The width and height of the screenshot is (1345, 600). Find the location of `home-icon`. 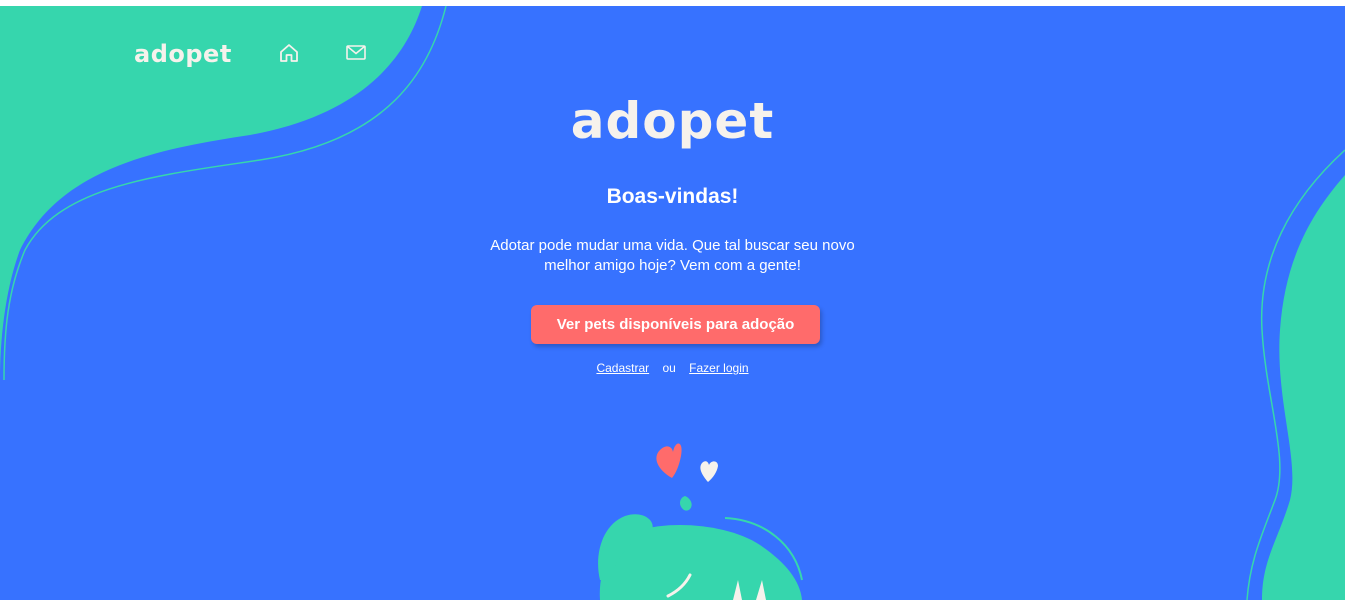

home-icon is located at coordinates (289, 53).